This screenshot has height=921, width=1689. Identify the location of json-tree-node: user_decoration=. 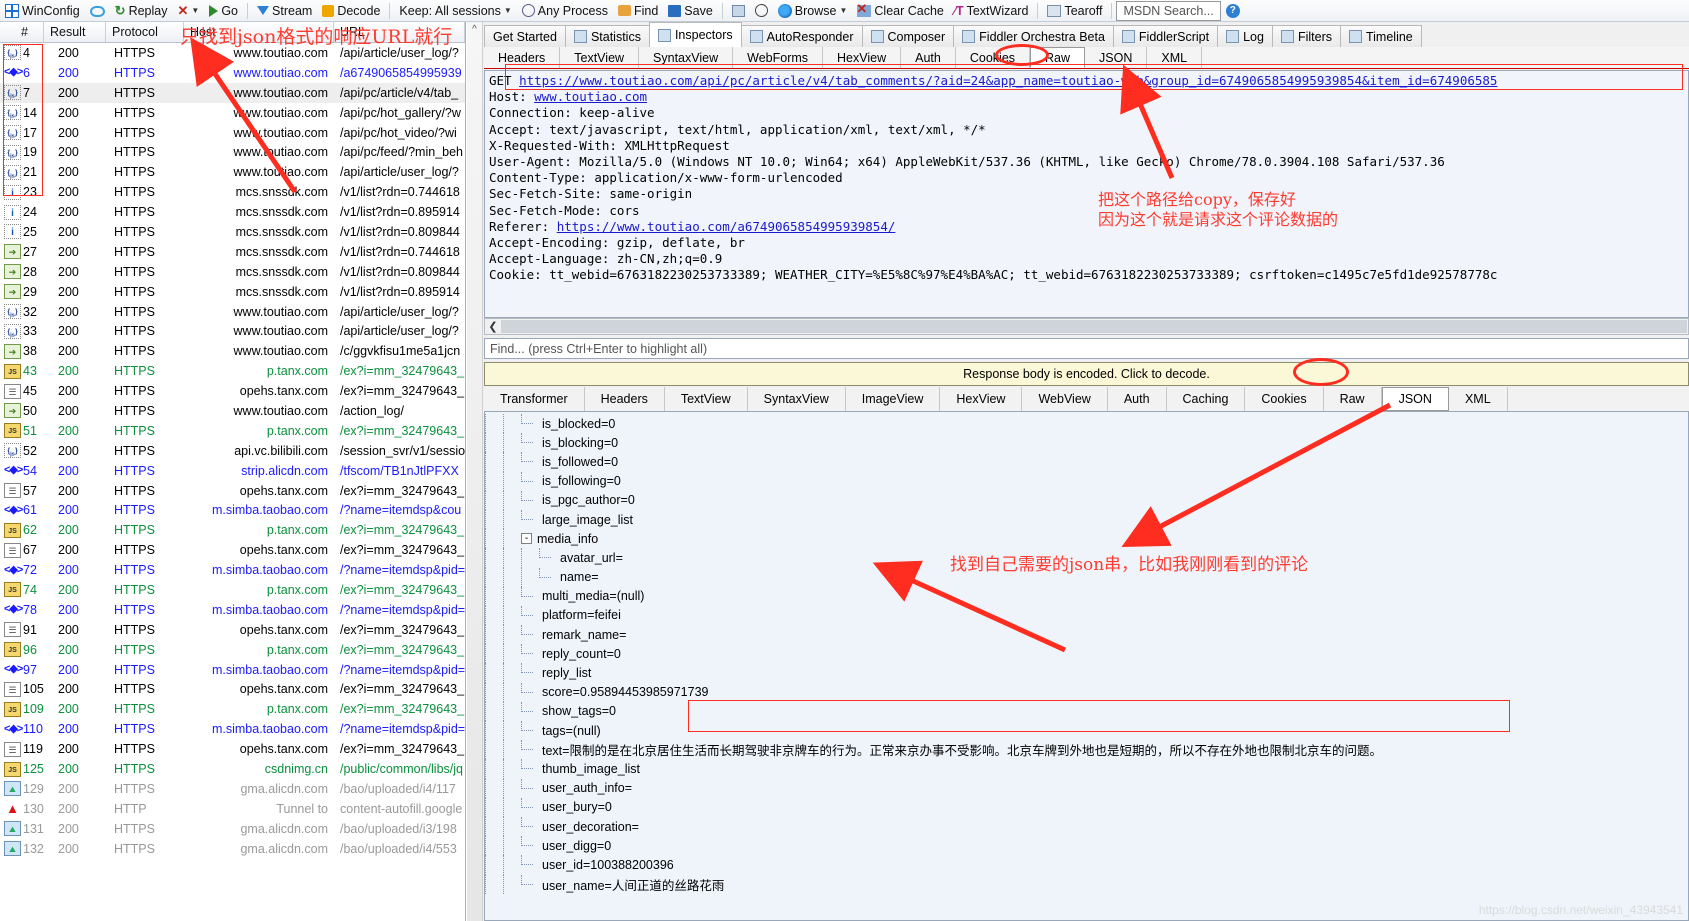
(1086, 826).